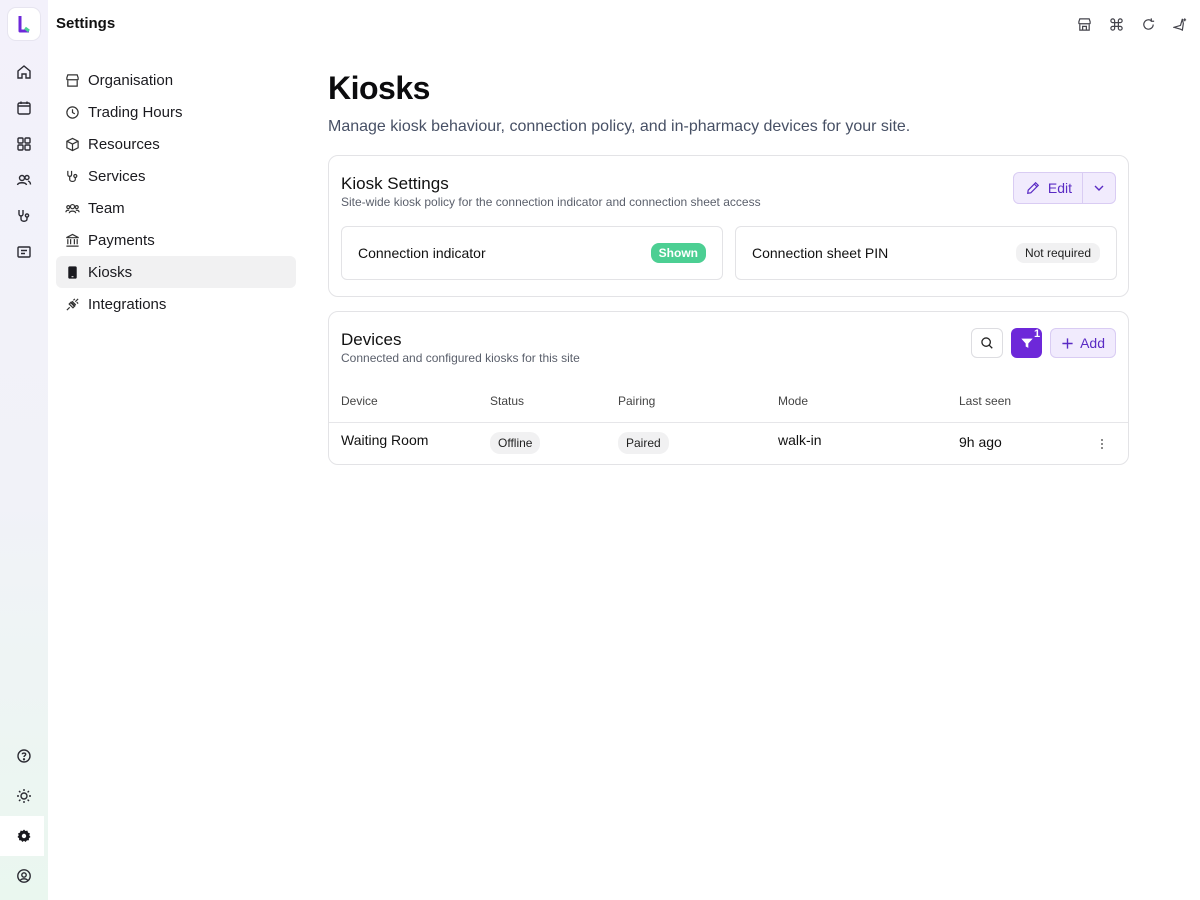  I want to click on nav-item-payments: Payments, so click(176, 240).